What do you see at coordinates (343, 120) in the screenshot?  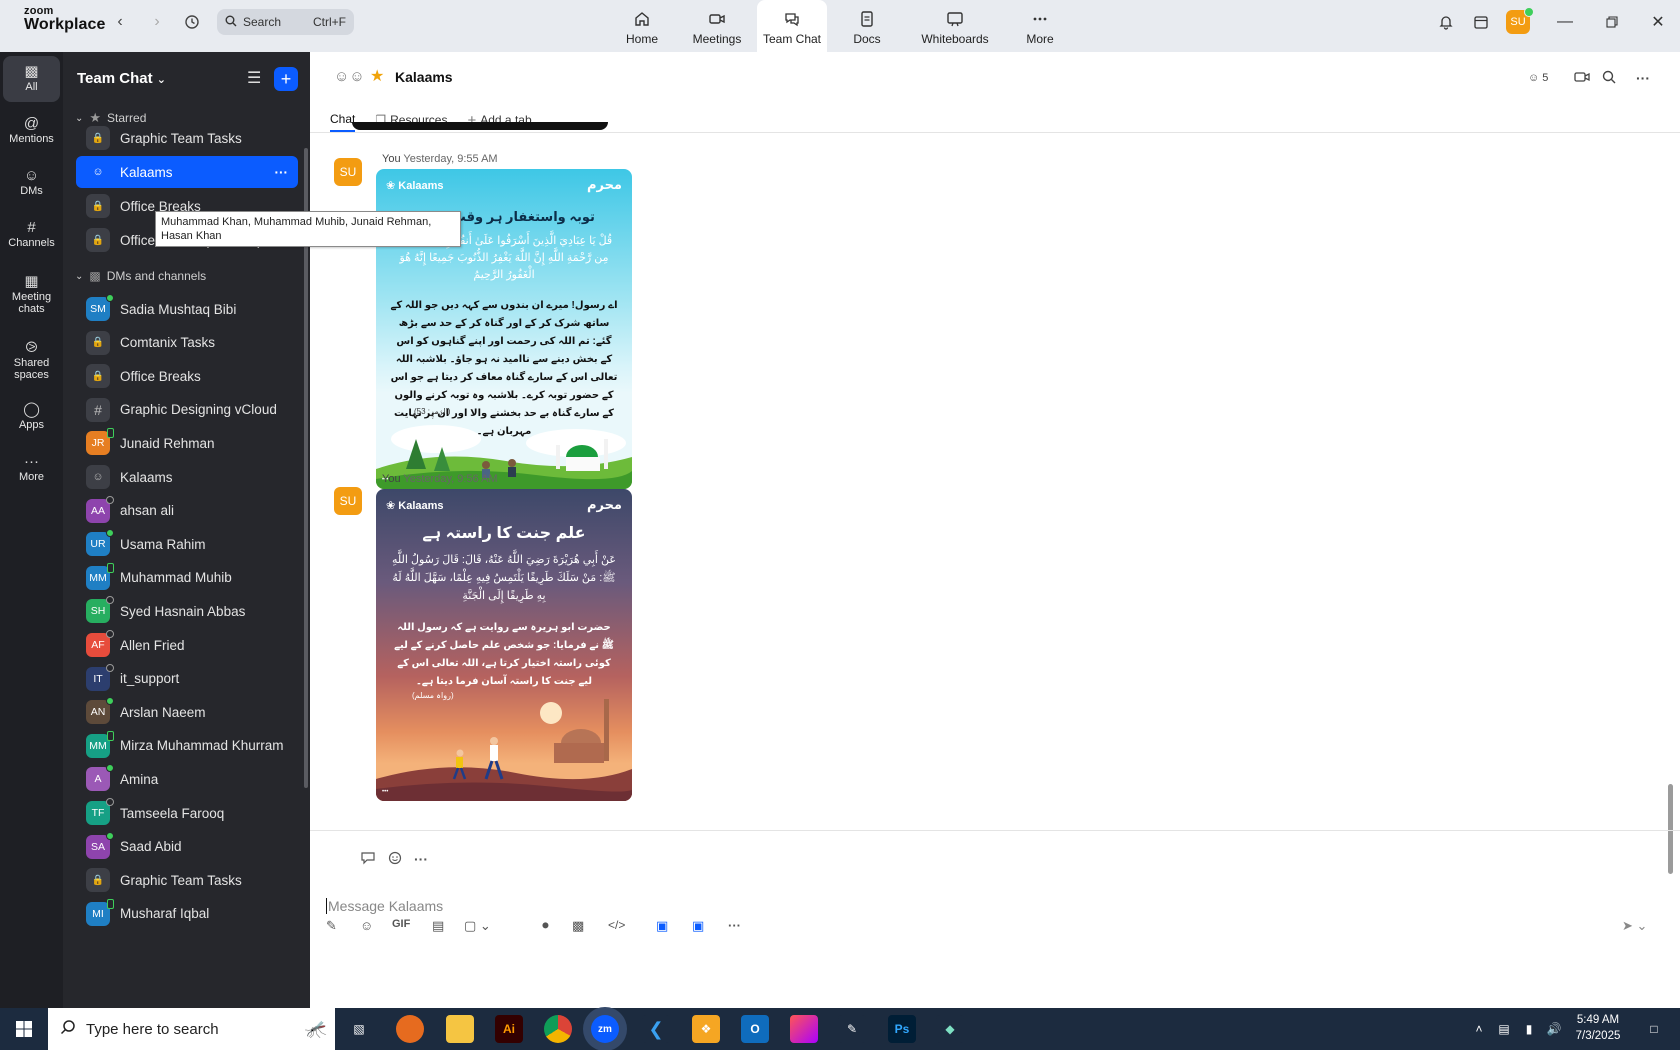 I see `tab-chat: Chat` at bounding box center [343, 120].